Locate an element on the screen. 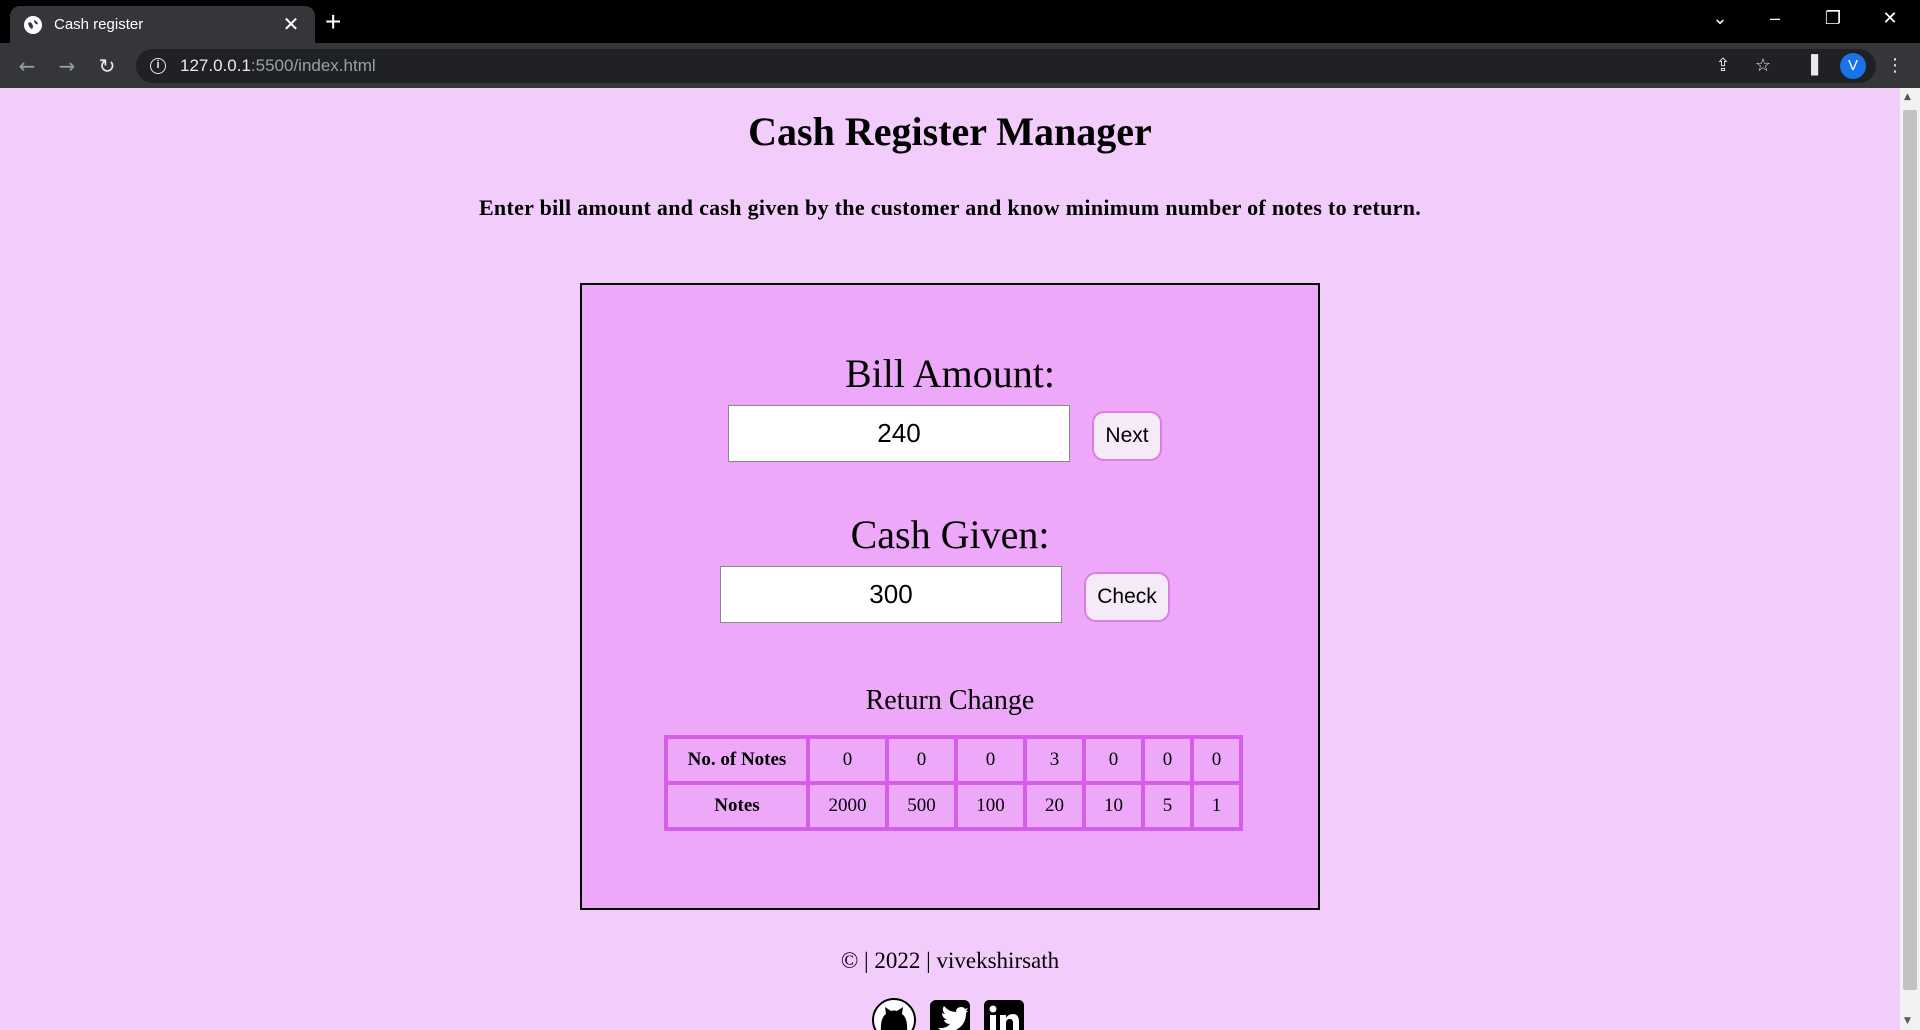 This screenshot has height=1030, width=1920. scroll-thumb is located at coordinates (1910, 550).